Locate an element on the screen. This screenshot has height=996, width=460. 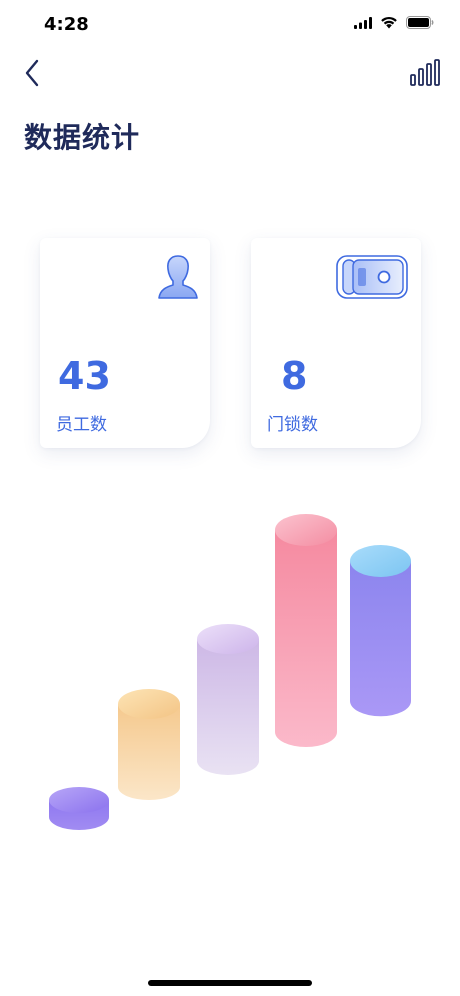
employee-count-value: 43 is located at coordinates (84, 376).